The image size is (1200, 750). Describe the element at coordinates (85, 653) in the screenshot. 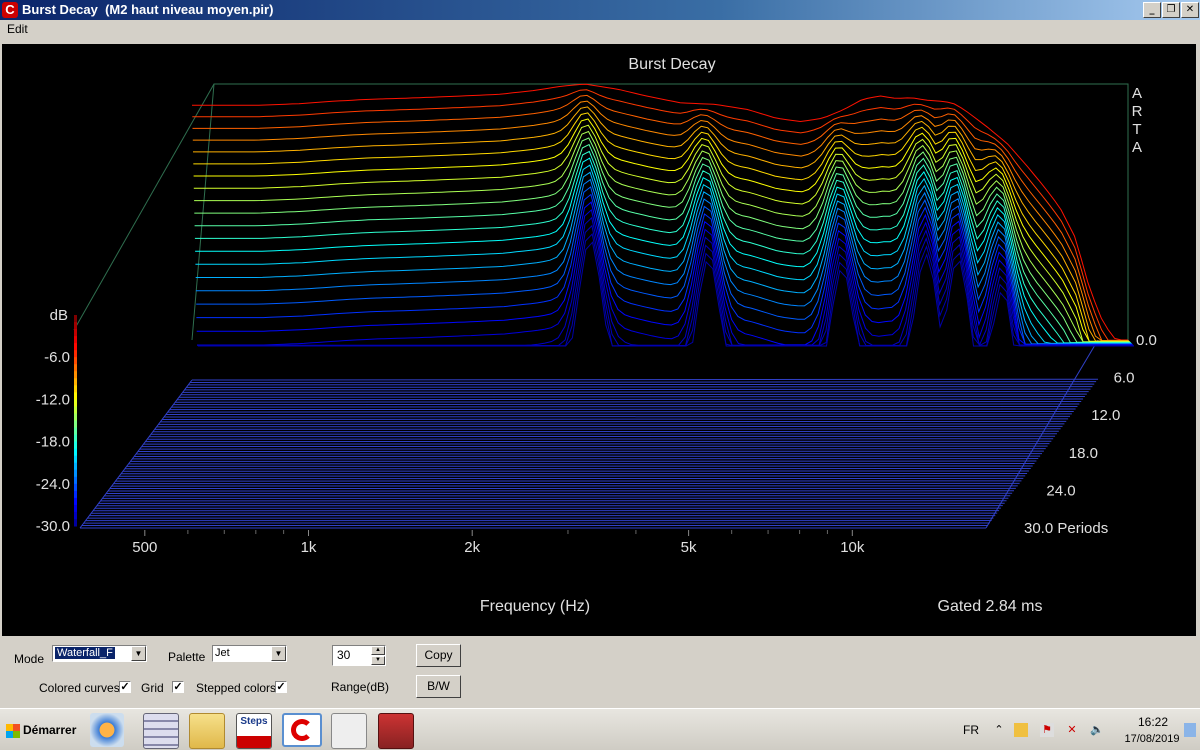

I see `mode-value: Waterfall_F` at that location.